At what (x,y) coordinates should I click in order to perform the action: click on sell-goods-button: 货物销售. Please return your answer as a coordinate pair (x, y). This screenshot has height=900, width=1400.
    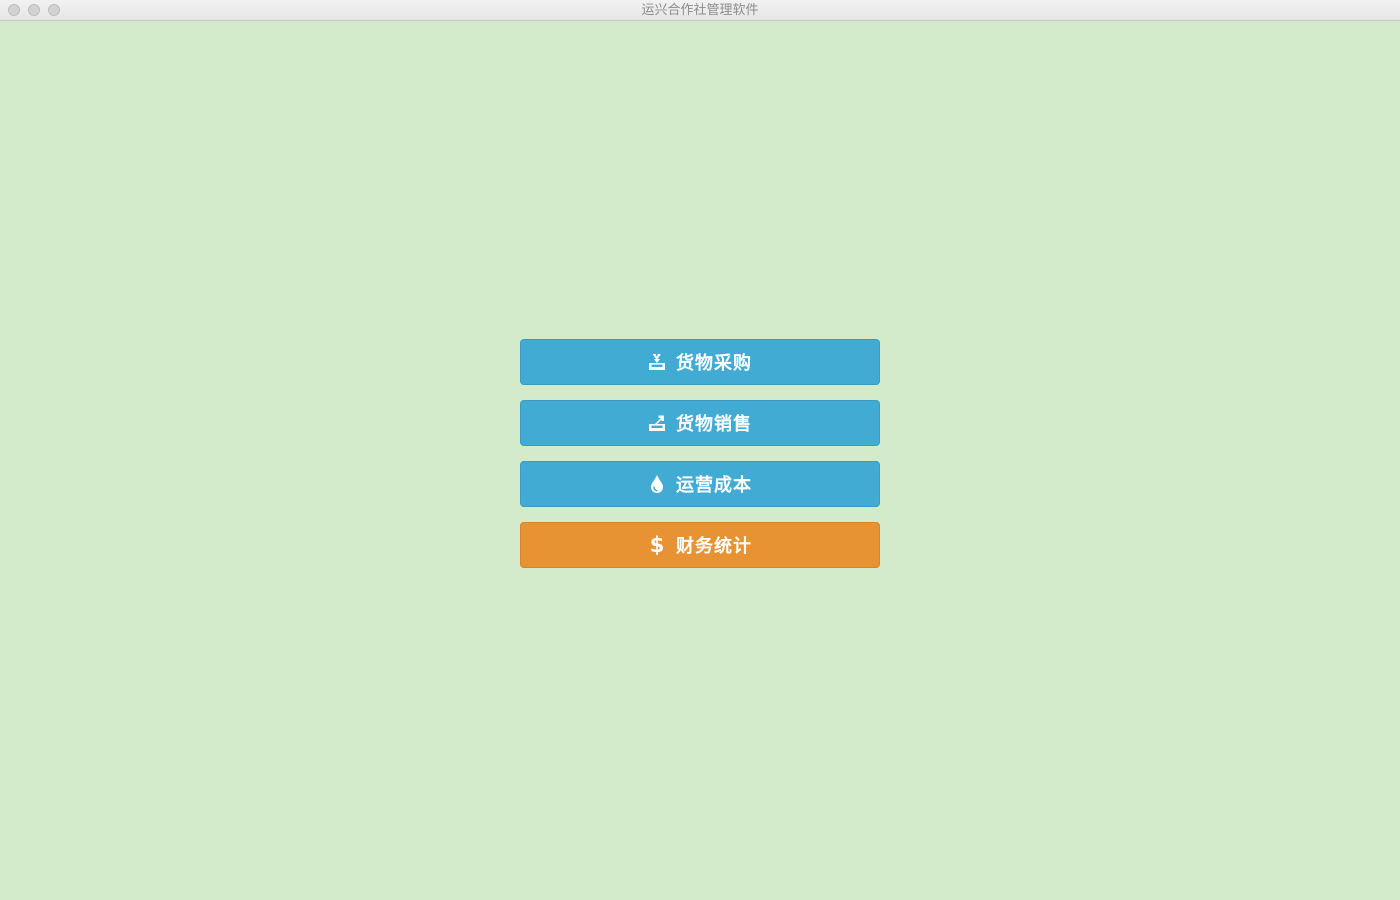
    Looking at the image, I should click on (700, 423).